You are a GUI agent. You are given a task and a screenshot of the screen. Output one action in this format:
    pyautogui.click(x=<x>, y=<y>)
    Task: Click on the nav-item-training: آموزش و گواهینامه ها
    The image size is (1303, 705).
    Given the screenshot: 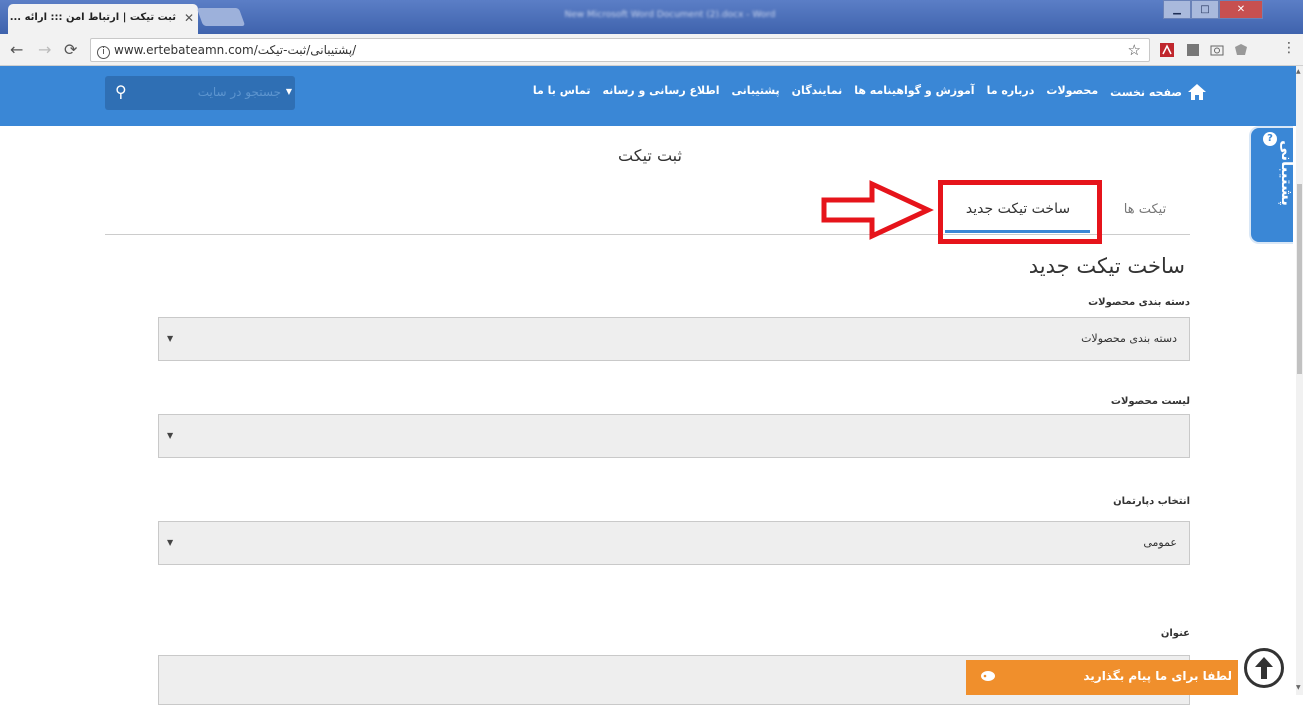 What is the action you would take?
    pyautogui.click(x=914, y=92)
    